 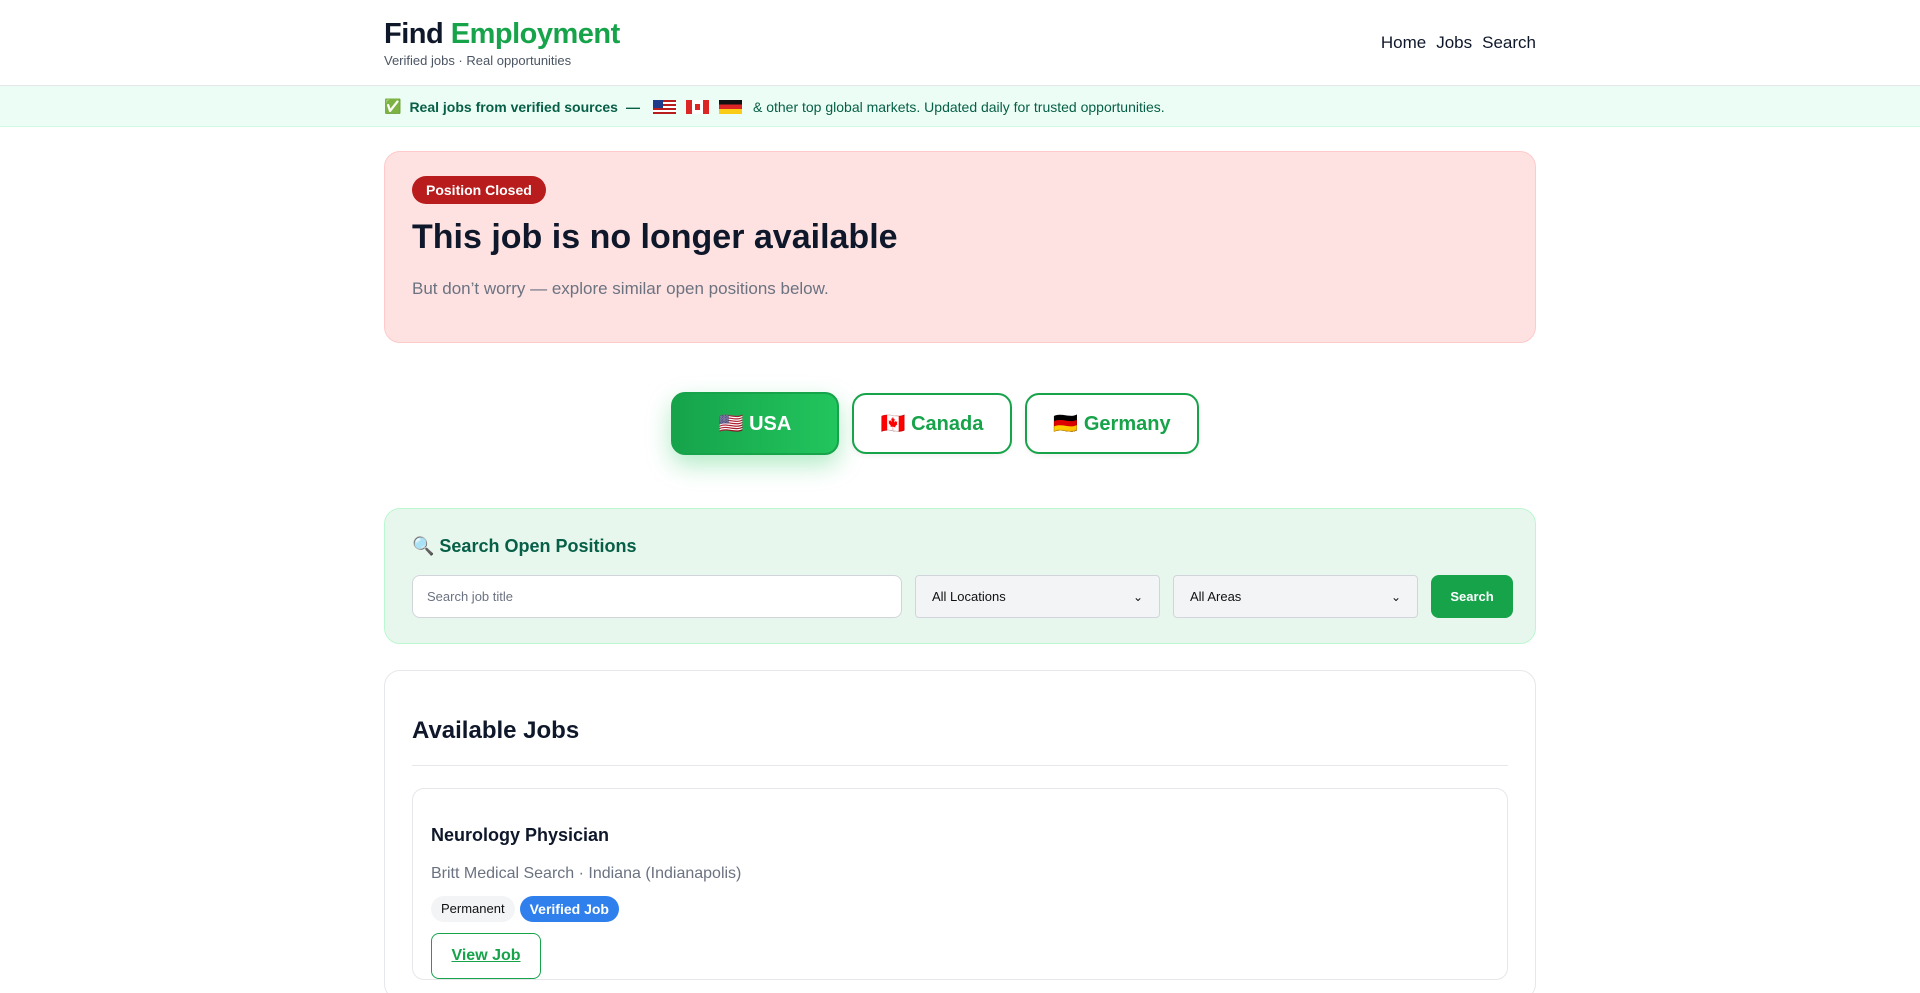 I want to click on us-flag-icon, so click(x=664, y=106).